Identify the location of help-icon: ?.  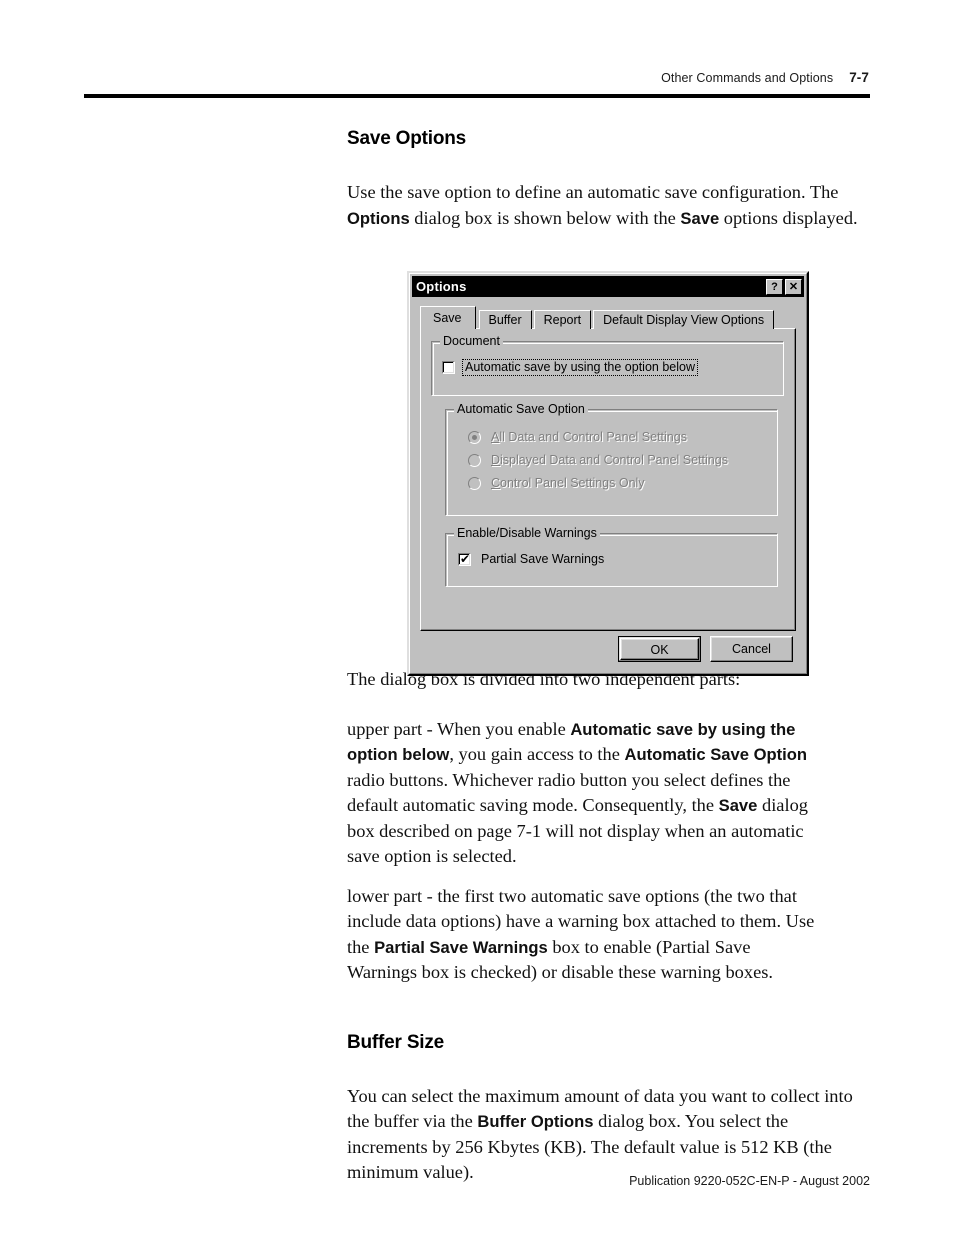
(774, 286).